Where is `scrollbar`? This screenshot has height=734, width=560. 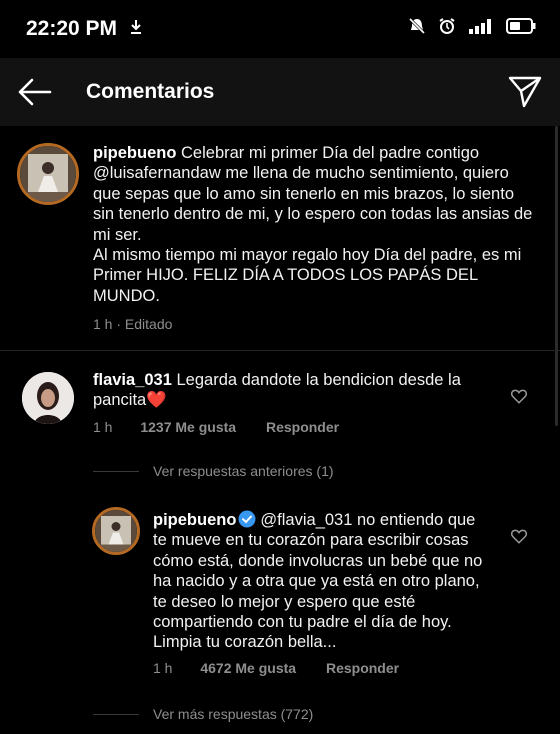
scrollbar is located at coordinates (556, 276).